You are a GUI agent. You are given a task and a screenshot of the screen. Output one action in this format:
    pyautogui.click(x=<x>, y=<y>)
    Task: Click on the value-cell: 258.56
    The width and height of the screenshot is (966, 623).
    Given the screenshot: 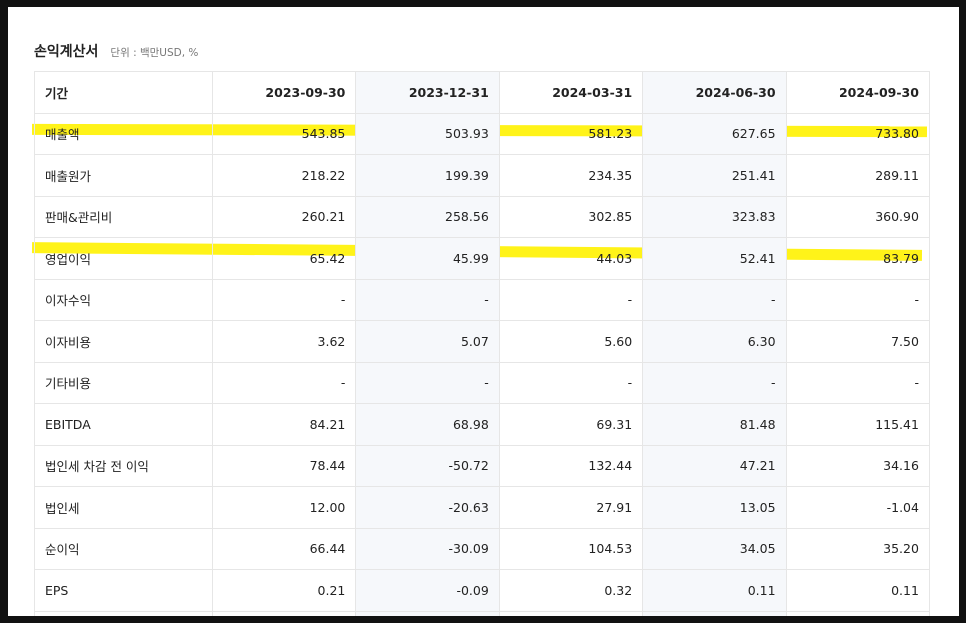 What is the action you would take?
    pyautogui.click(x=427, y=216)
    